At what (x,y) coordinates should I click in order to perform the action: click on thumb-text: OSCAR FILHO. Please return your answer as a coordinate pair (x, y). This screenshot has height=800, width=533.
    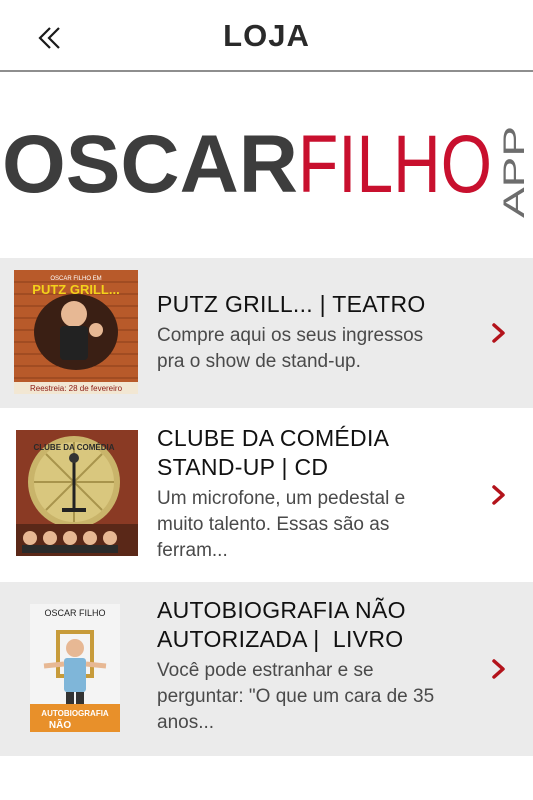
    Looking at the image, I should click on (74, 613).